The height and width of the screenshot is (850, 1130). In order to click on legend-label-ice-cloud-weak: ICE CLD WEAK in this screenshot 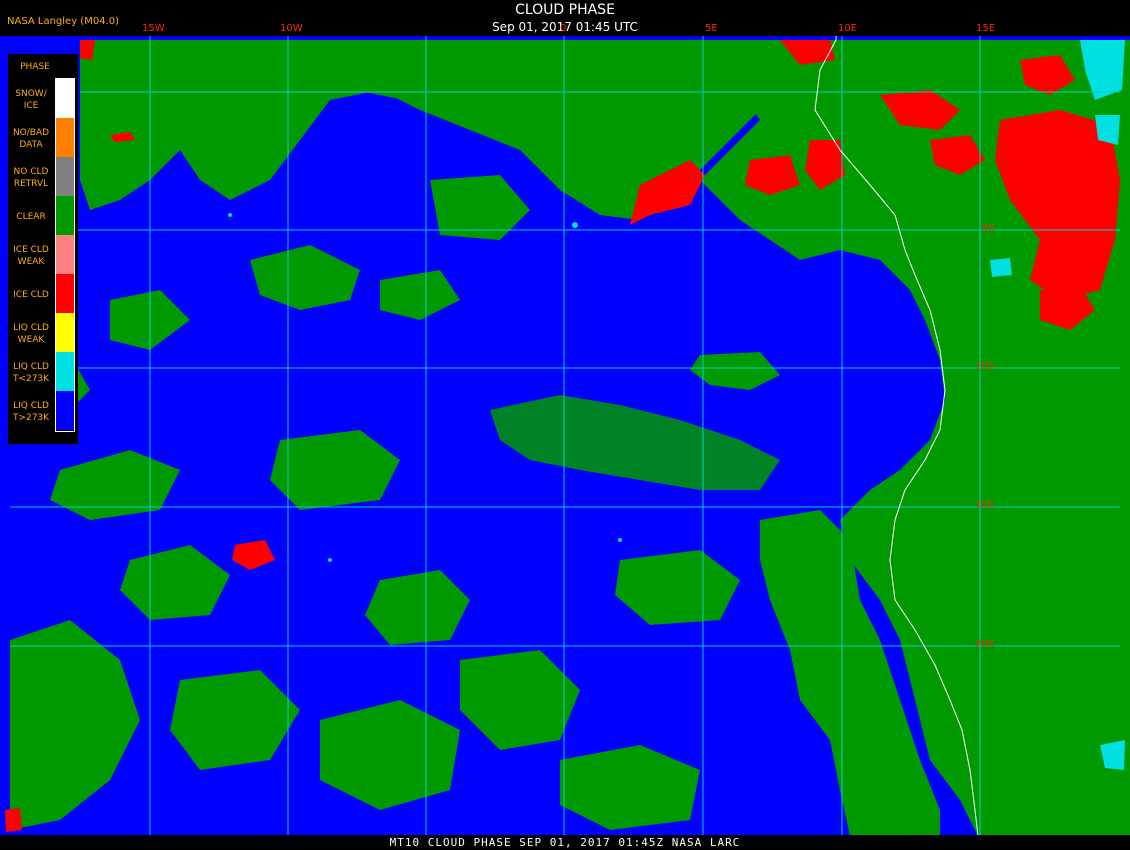, I will do `click(31, 256)`.